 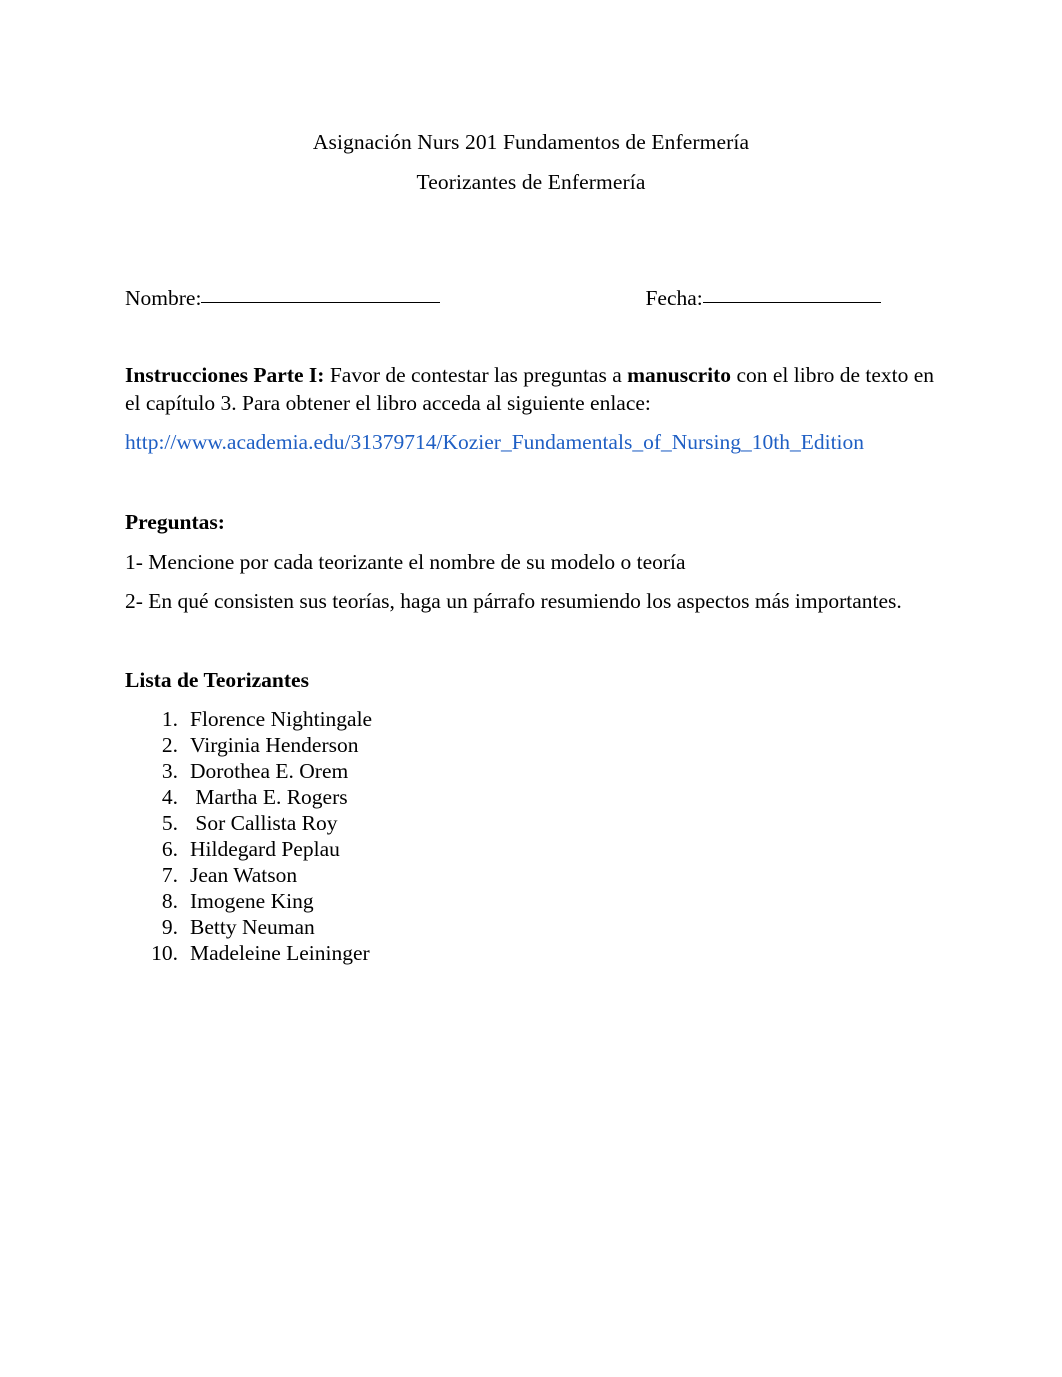 I want to click on list-item-number: 9., so click(x=169, y=927).